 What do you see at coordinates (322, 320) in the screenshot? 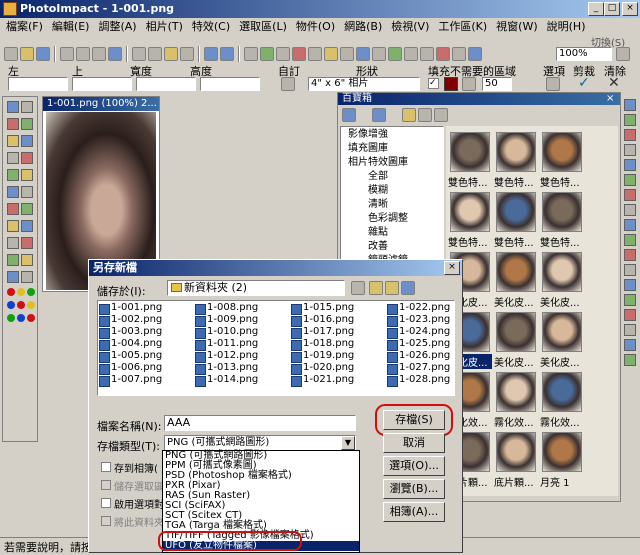
I see `file-item: 1-016.png` at bounding box center [322, 320].